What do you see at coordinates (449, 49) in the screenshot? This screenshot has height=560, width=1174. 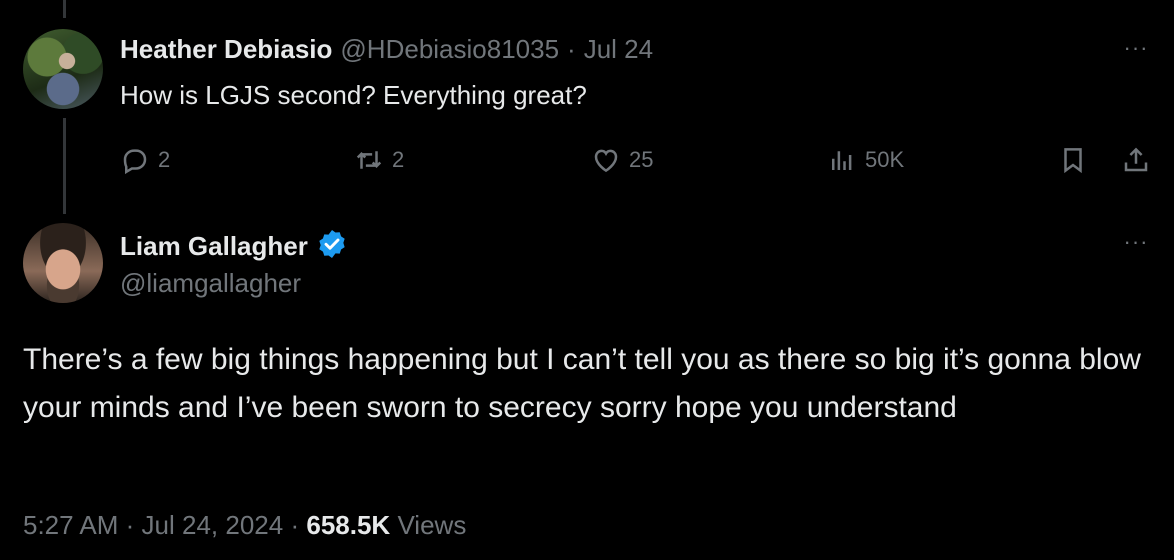 I see `handle: @HDebiasio81035` at bounding box center [449, 49].